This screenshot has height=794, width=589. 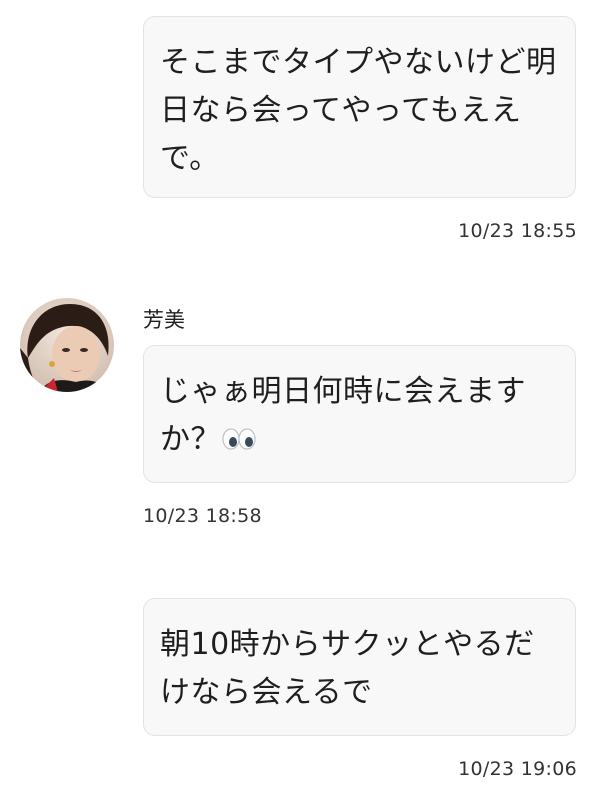 What do you see at coordinates (239, 442) in the screenshot?
I see `eyes-emoji-icon` at bounding box center [239, 442].